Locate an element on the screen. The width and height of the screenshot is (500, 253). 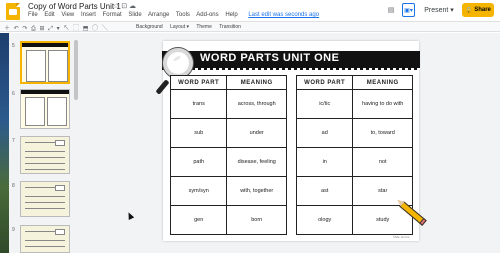
menu-format: Format is located at coordinates (112, 15).